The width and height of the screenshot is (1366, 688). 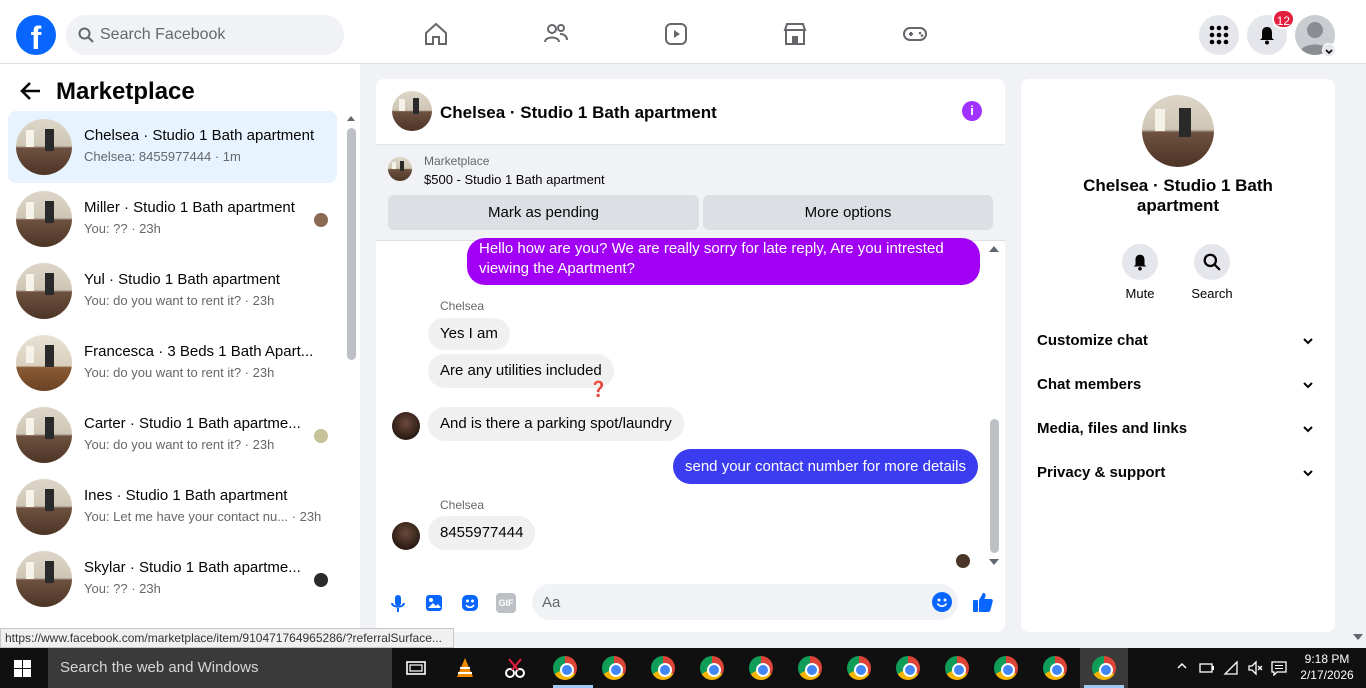 What do you see at coordinates (1178, 473) in the screenshot?
I see `privacy-support-section: Privacy & support` at bounding box center [1178, 473].